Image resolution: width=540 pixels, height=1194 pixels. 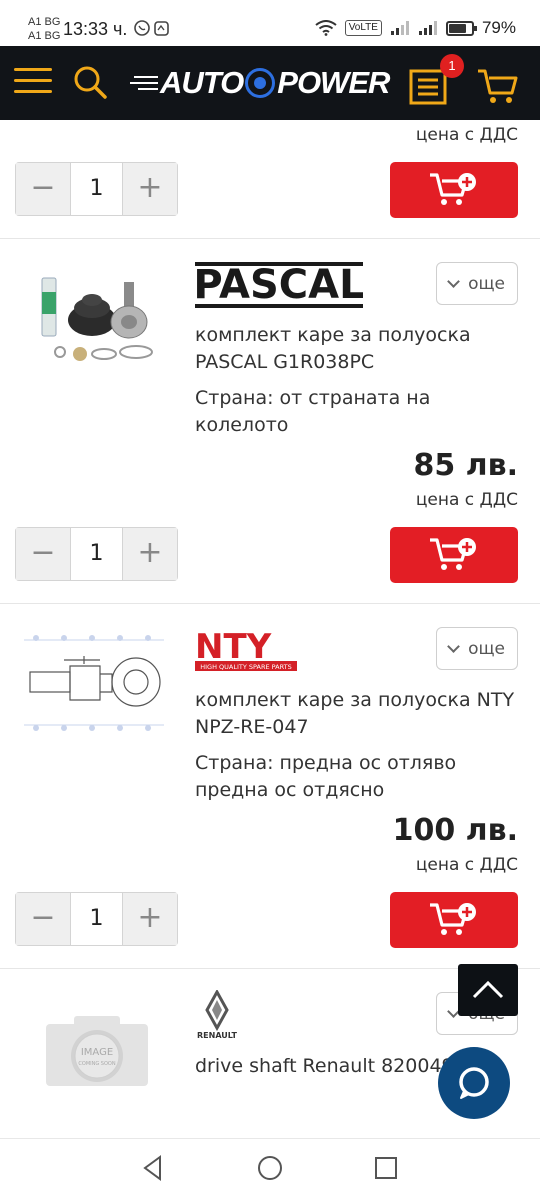 I want to click on placeholder-text-1: IMAGE, so click(x=97, y=1052).